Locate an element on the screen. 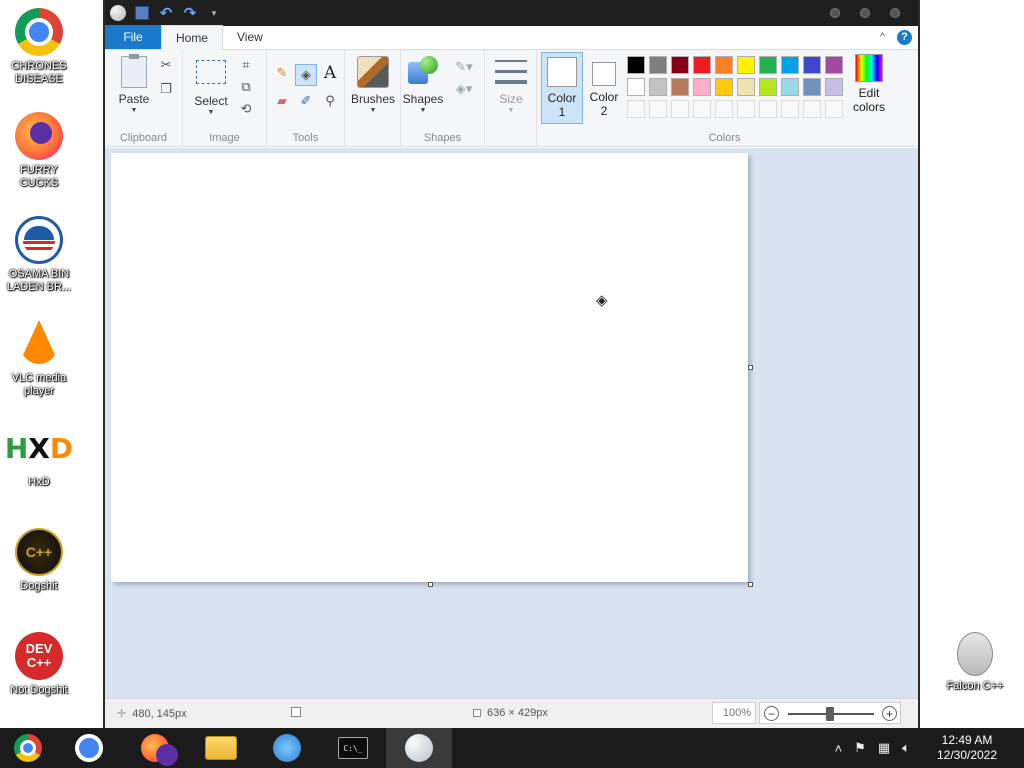  tab-view: View is located at coordinates (250, 37).